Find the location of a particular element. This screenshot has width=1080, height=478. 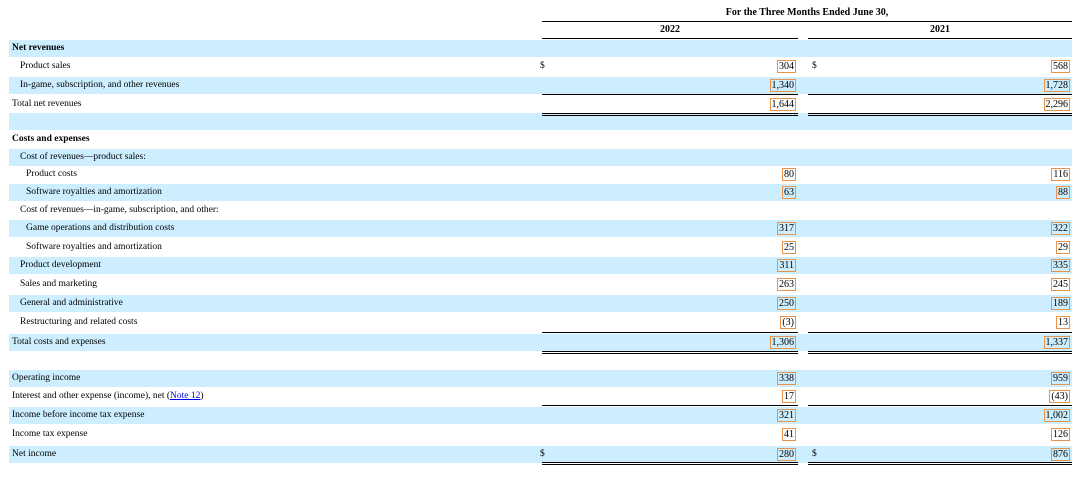

value-2021: 29 is located at coordinates (1063, 247).